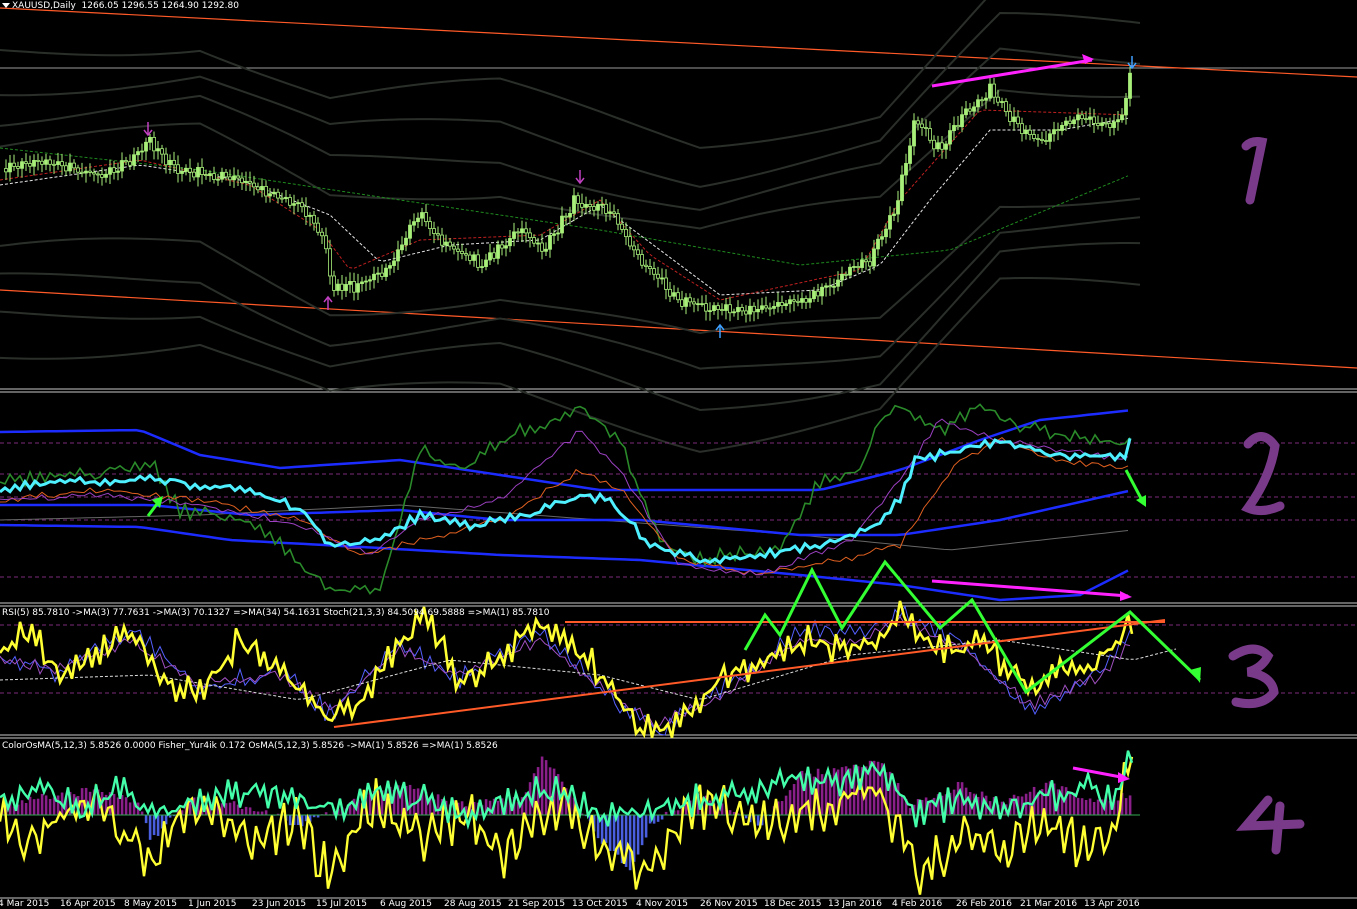 This screenshot has width=1357, height=909. Describe the element at coordinates (793, 904) in the screenshot. I see `time-axis-label: 18 Dec 2015` at that location.